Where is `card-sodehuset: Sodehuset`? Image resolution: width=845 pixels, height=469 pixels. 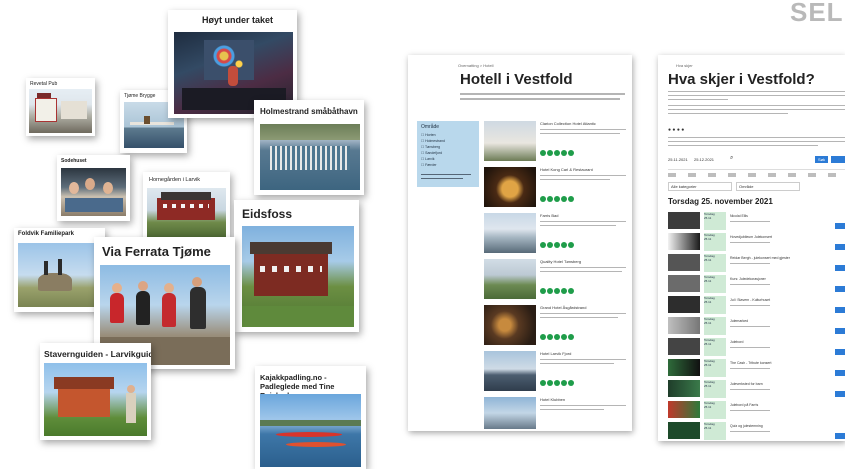 card-sodehuset: Sodehuset is located at coordinates (93, 188).